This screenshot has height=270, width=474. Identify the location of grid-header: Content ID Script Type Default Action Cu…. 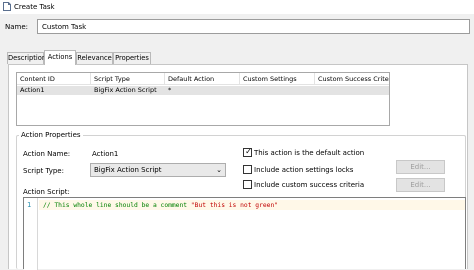
(203, 79).